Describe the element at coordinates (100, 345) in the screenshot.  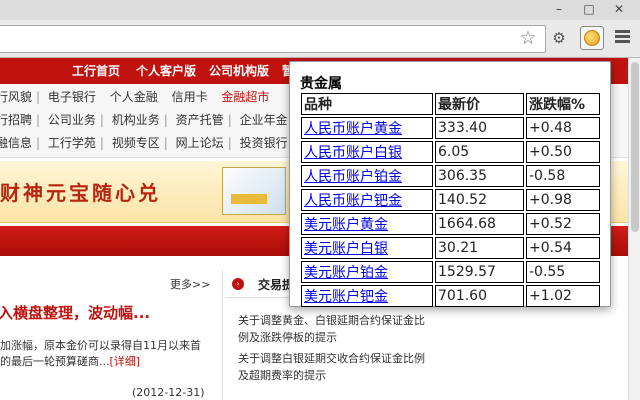
I see `summary-line-1: 加涨幅，原本金价可以录得自11月以来首` at that location.